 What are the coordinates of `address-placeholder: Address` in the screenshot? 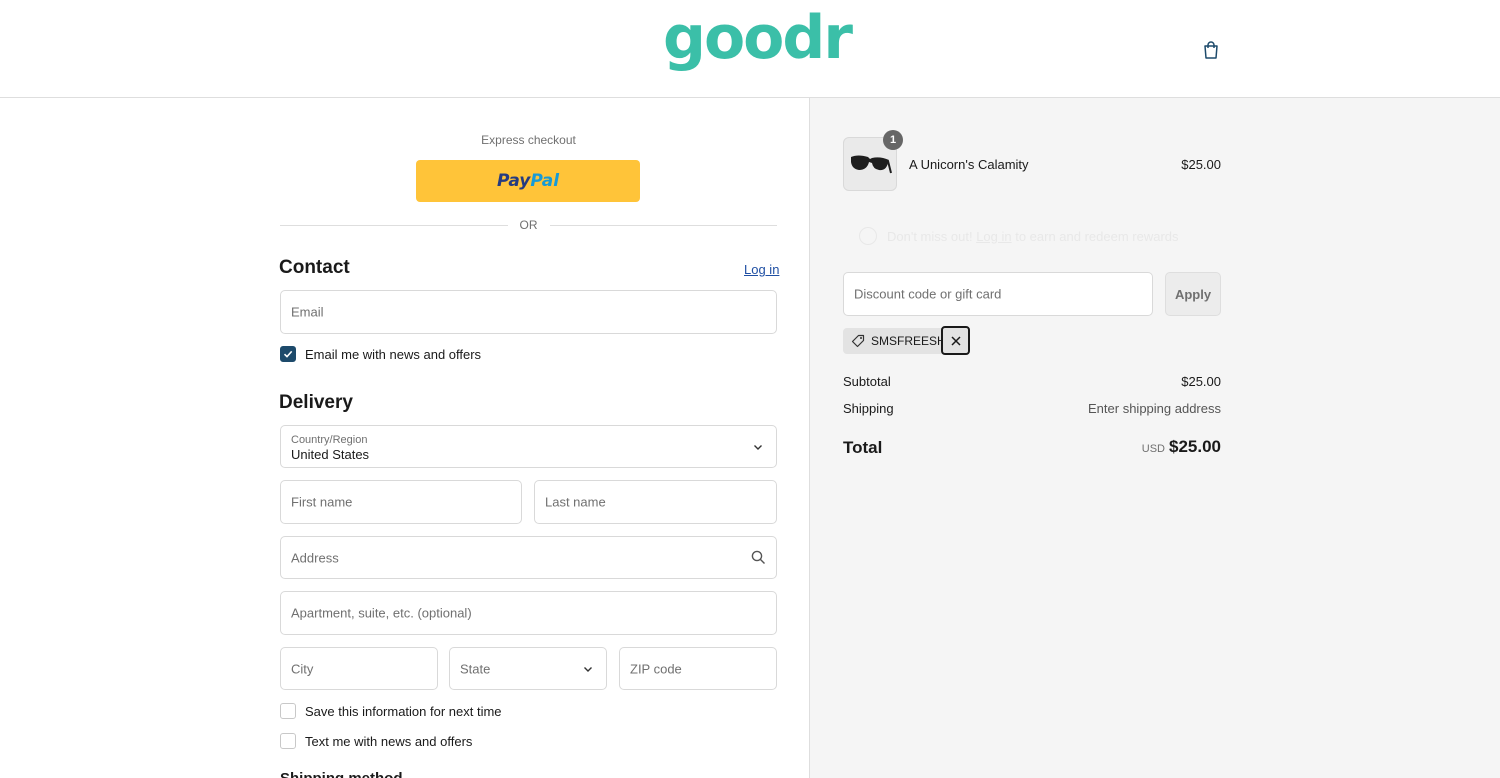 It's located at (315, 557).